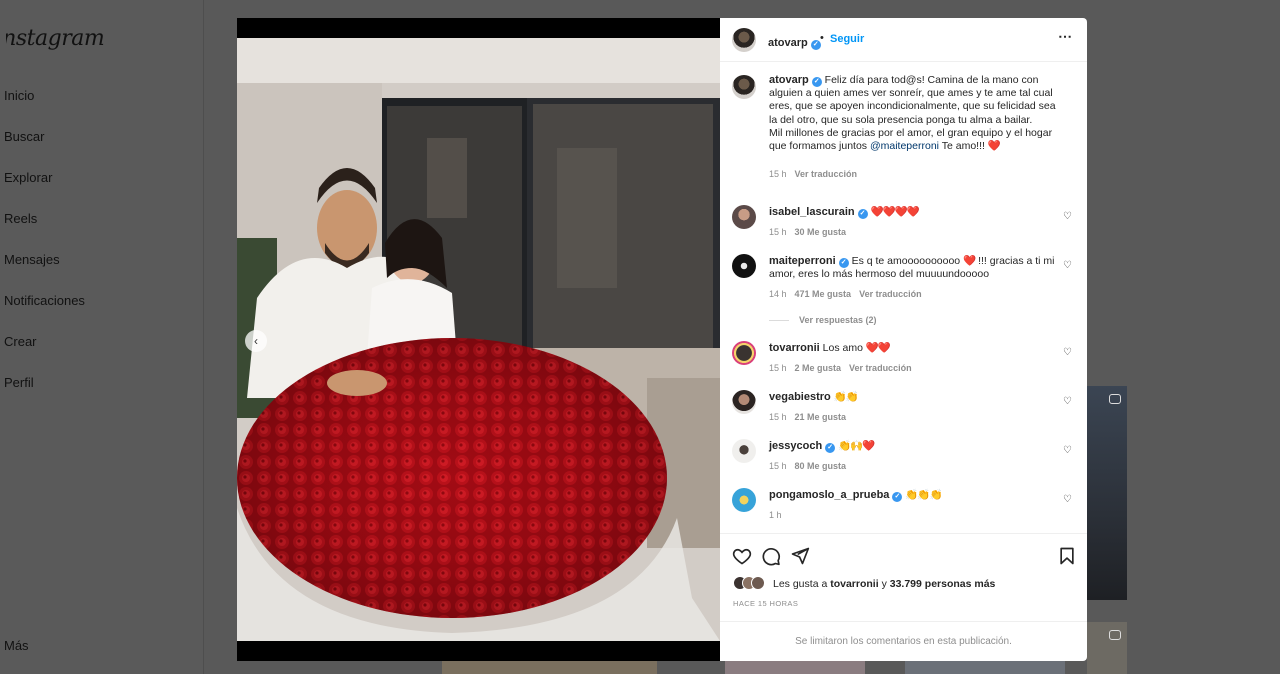  What do you see at coordinates (923, 495) in the screenshot?
I see `comment-body: 👏👏👏` at bounding box center [923, 495].